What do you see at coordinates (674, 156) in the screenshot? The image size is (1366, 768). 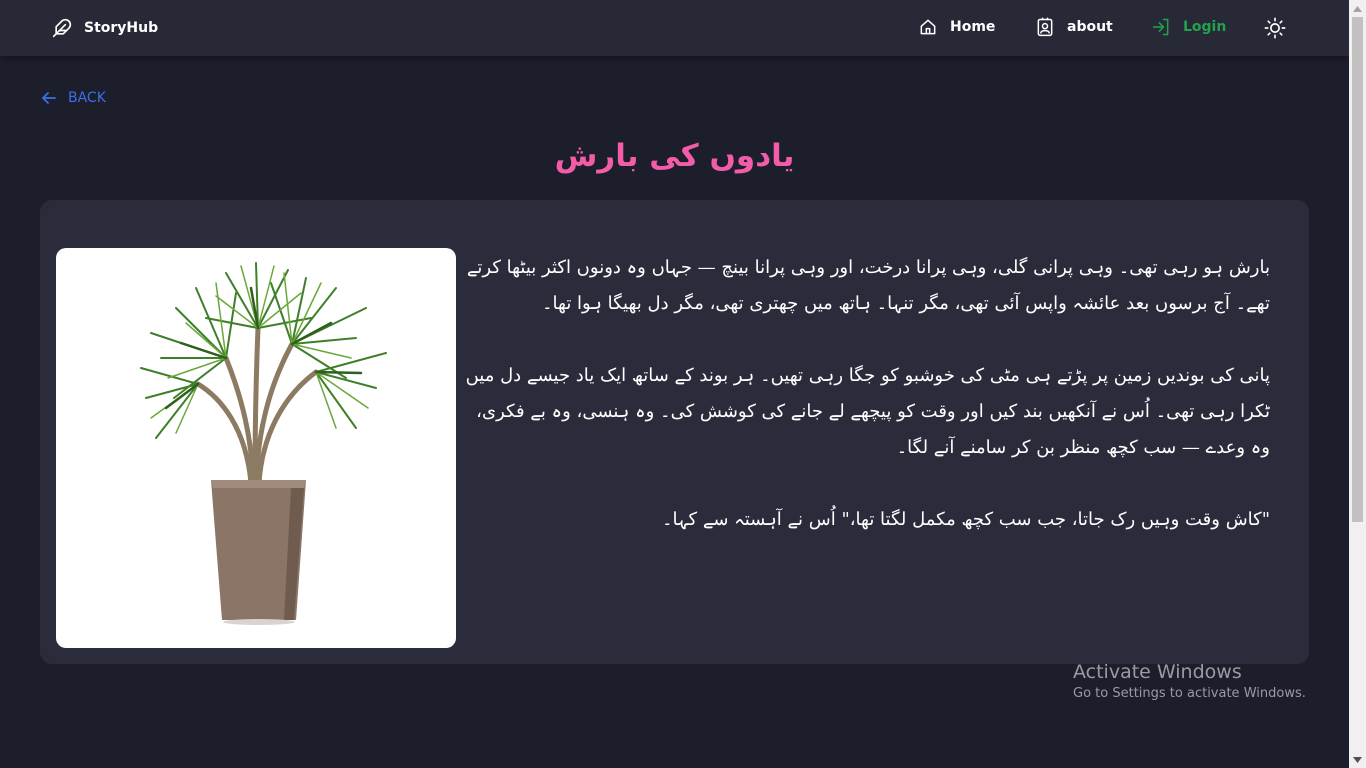 I see `story-title: یادوں کی بارش` at bounding box center [674, 156].